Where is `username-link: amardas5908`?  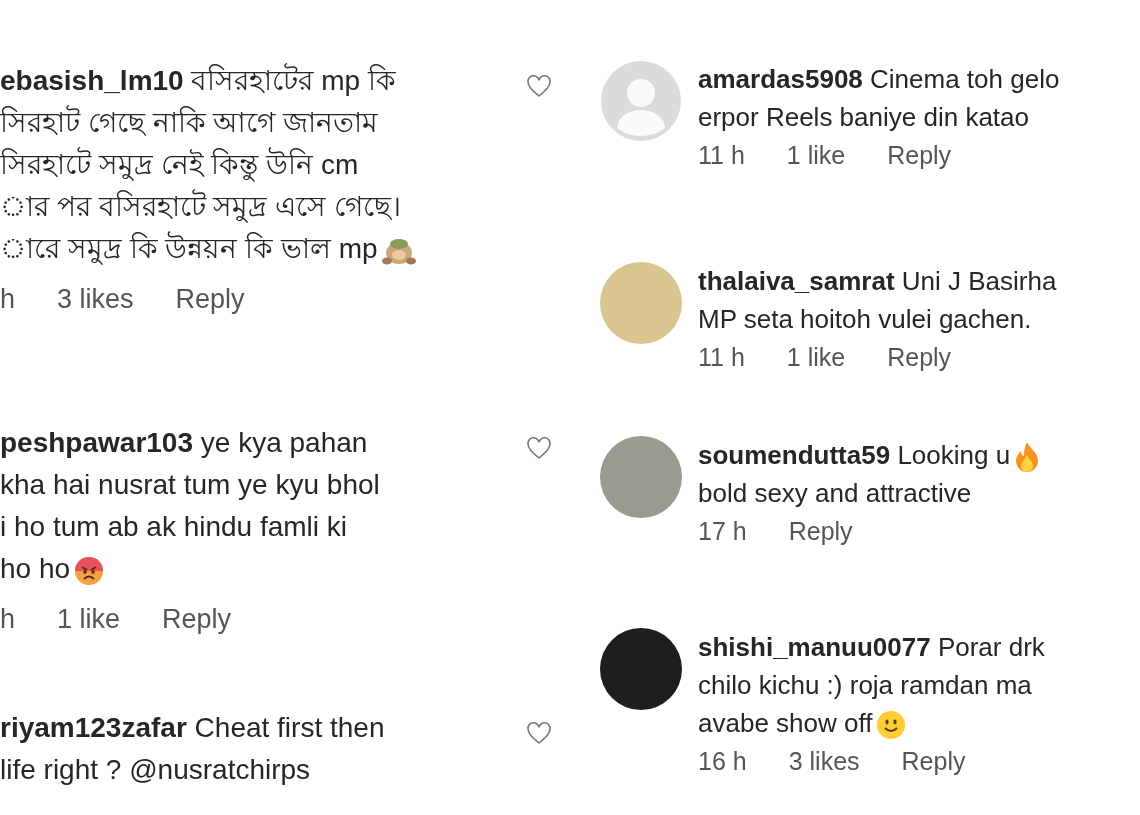
username-link: amardas5908 is located at coordinates (780, 79).